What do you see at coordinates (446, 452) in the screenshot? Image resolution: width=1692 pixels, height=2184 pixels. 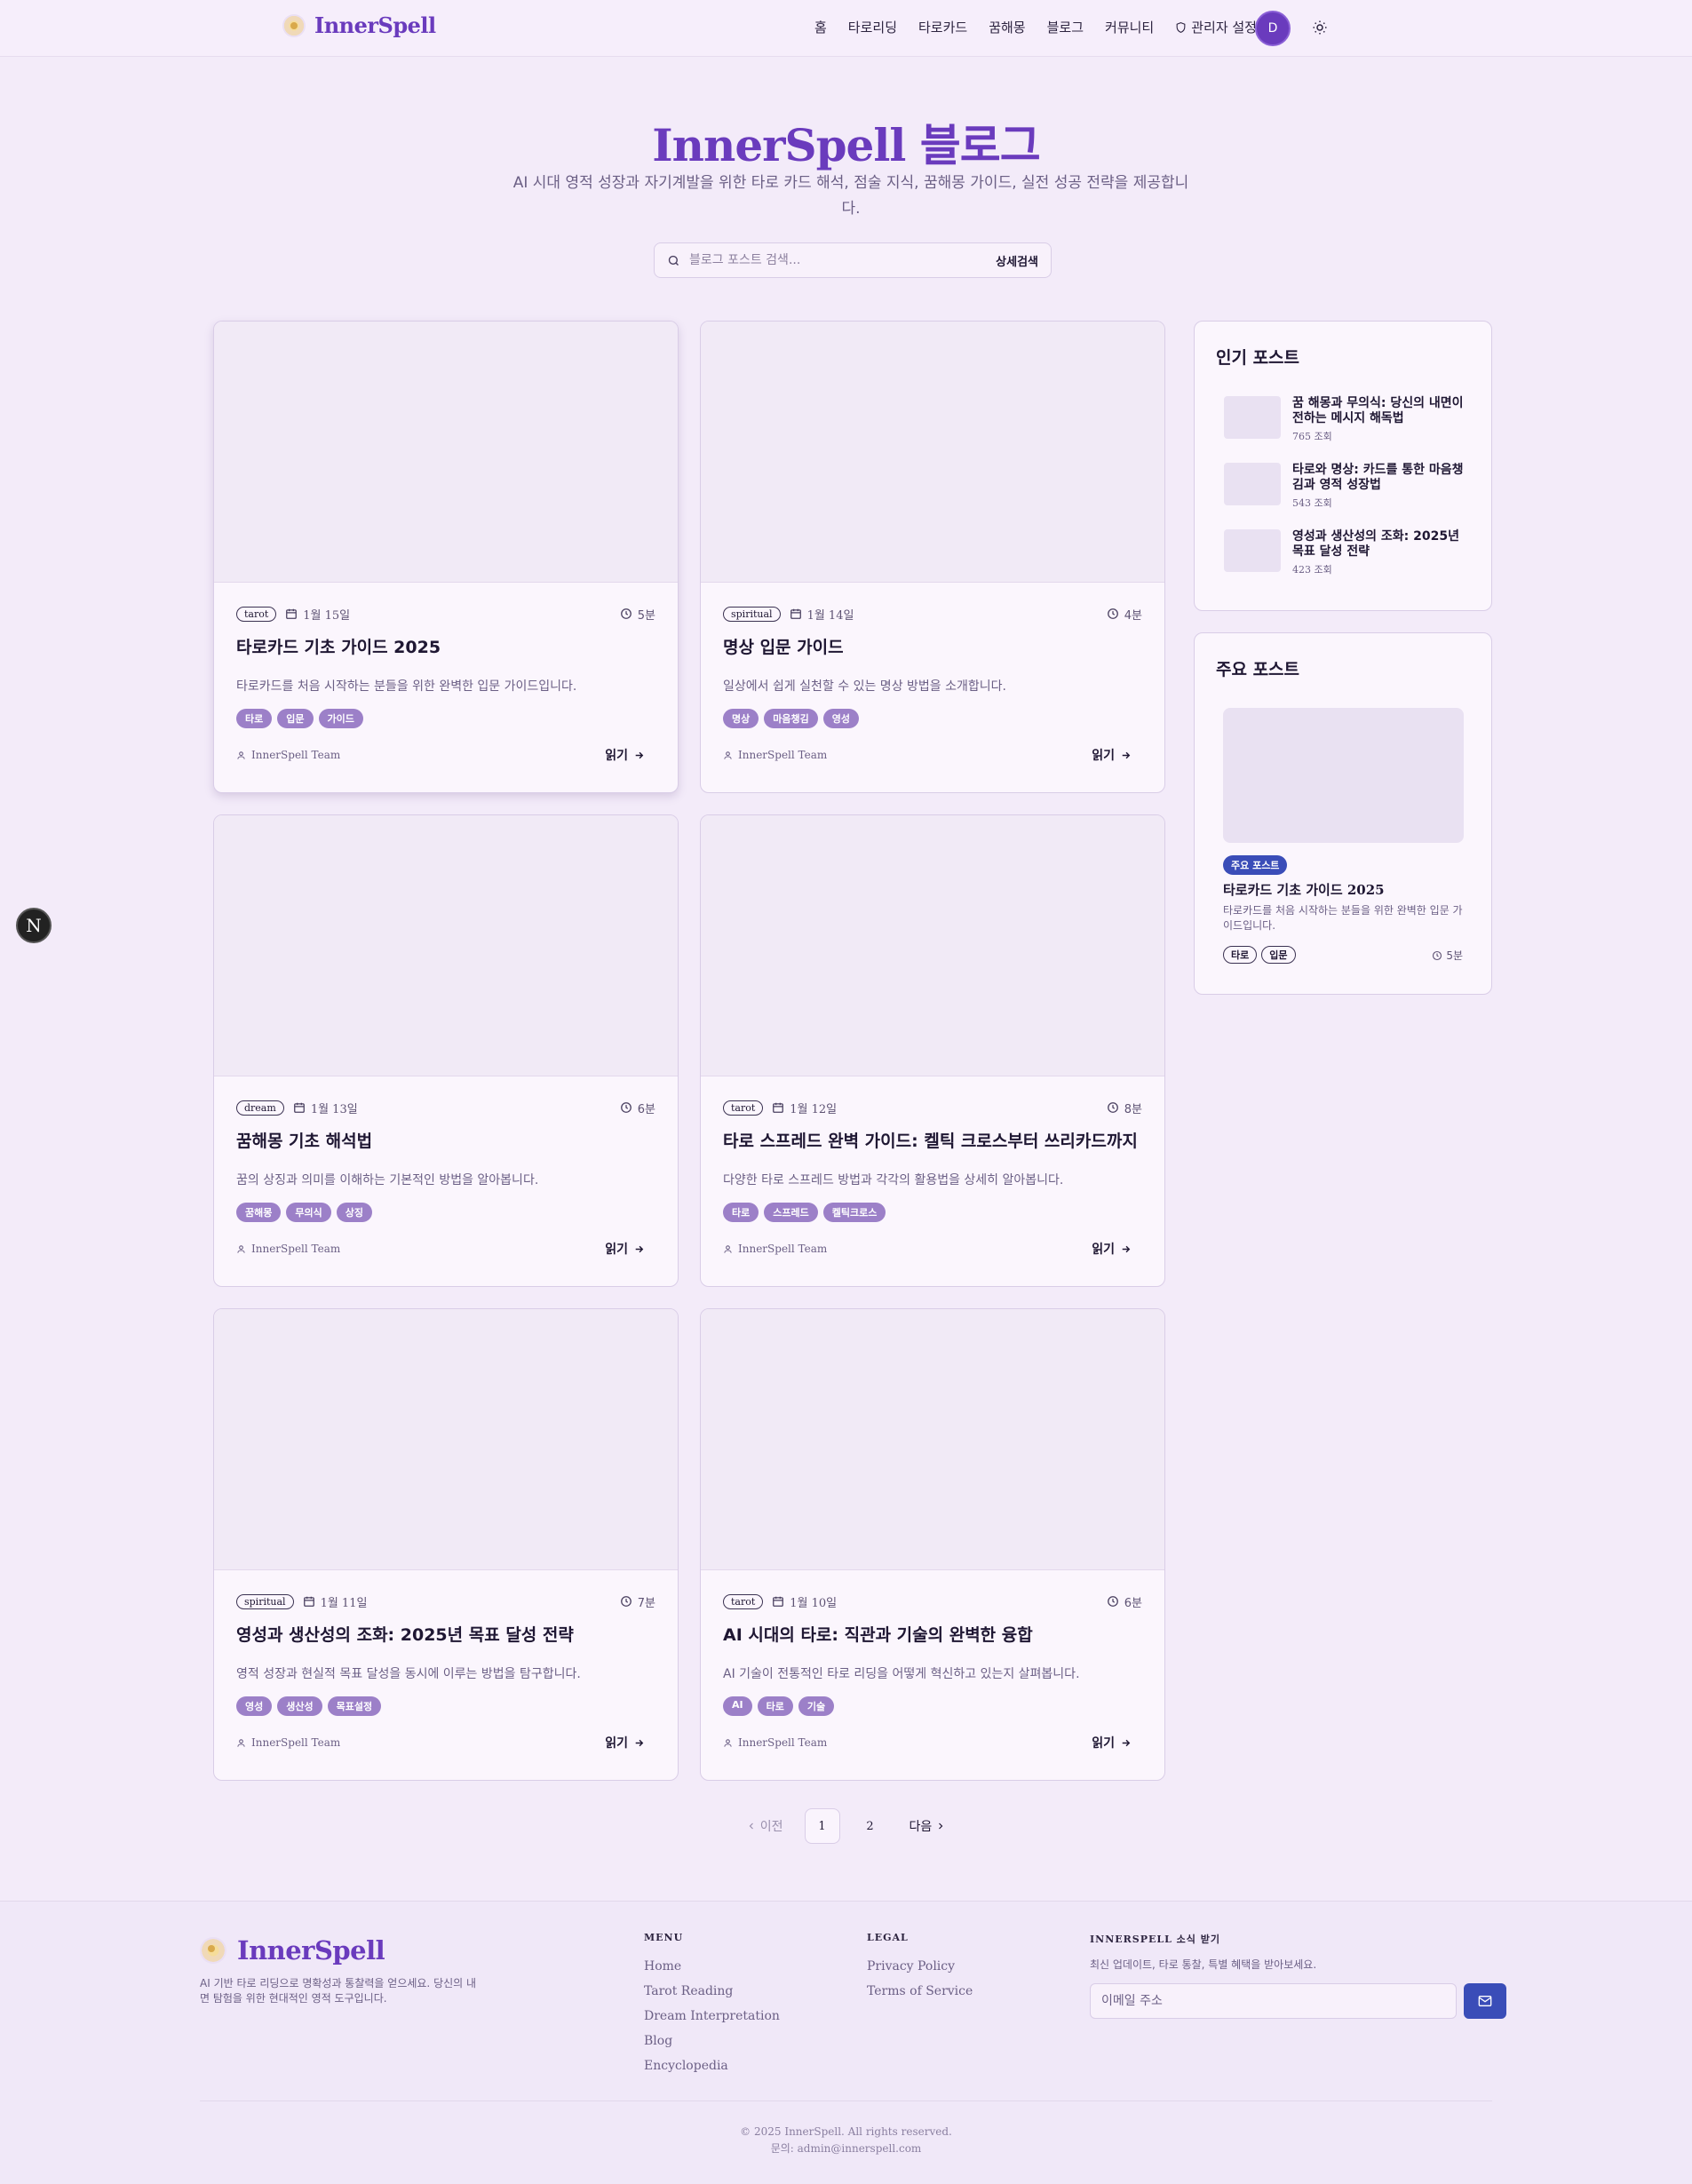 I see `post-thumbnail` at bounding box center [446, 452].